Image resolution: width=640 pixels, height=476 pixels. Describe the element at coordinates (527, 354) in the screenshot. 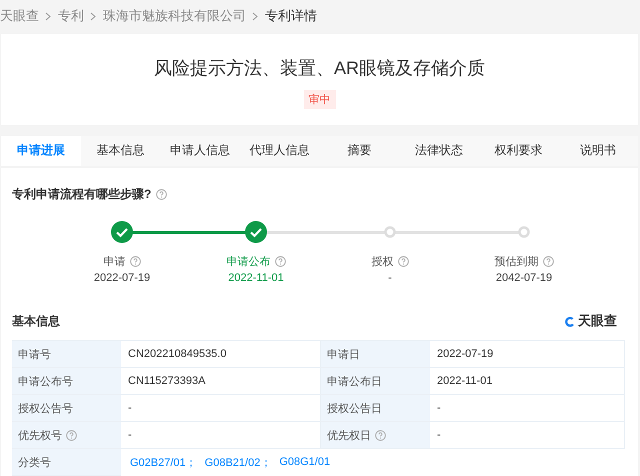

I see `value-cell: 2022-07-19` at that location.